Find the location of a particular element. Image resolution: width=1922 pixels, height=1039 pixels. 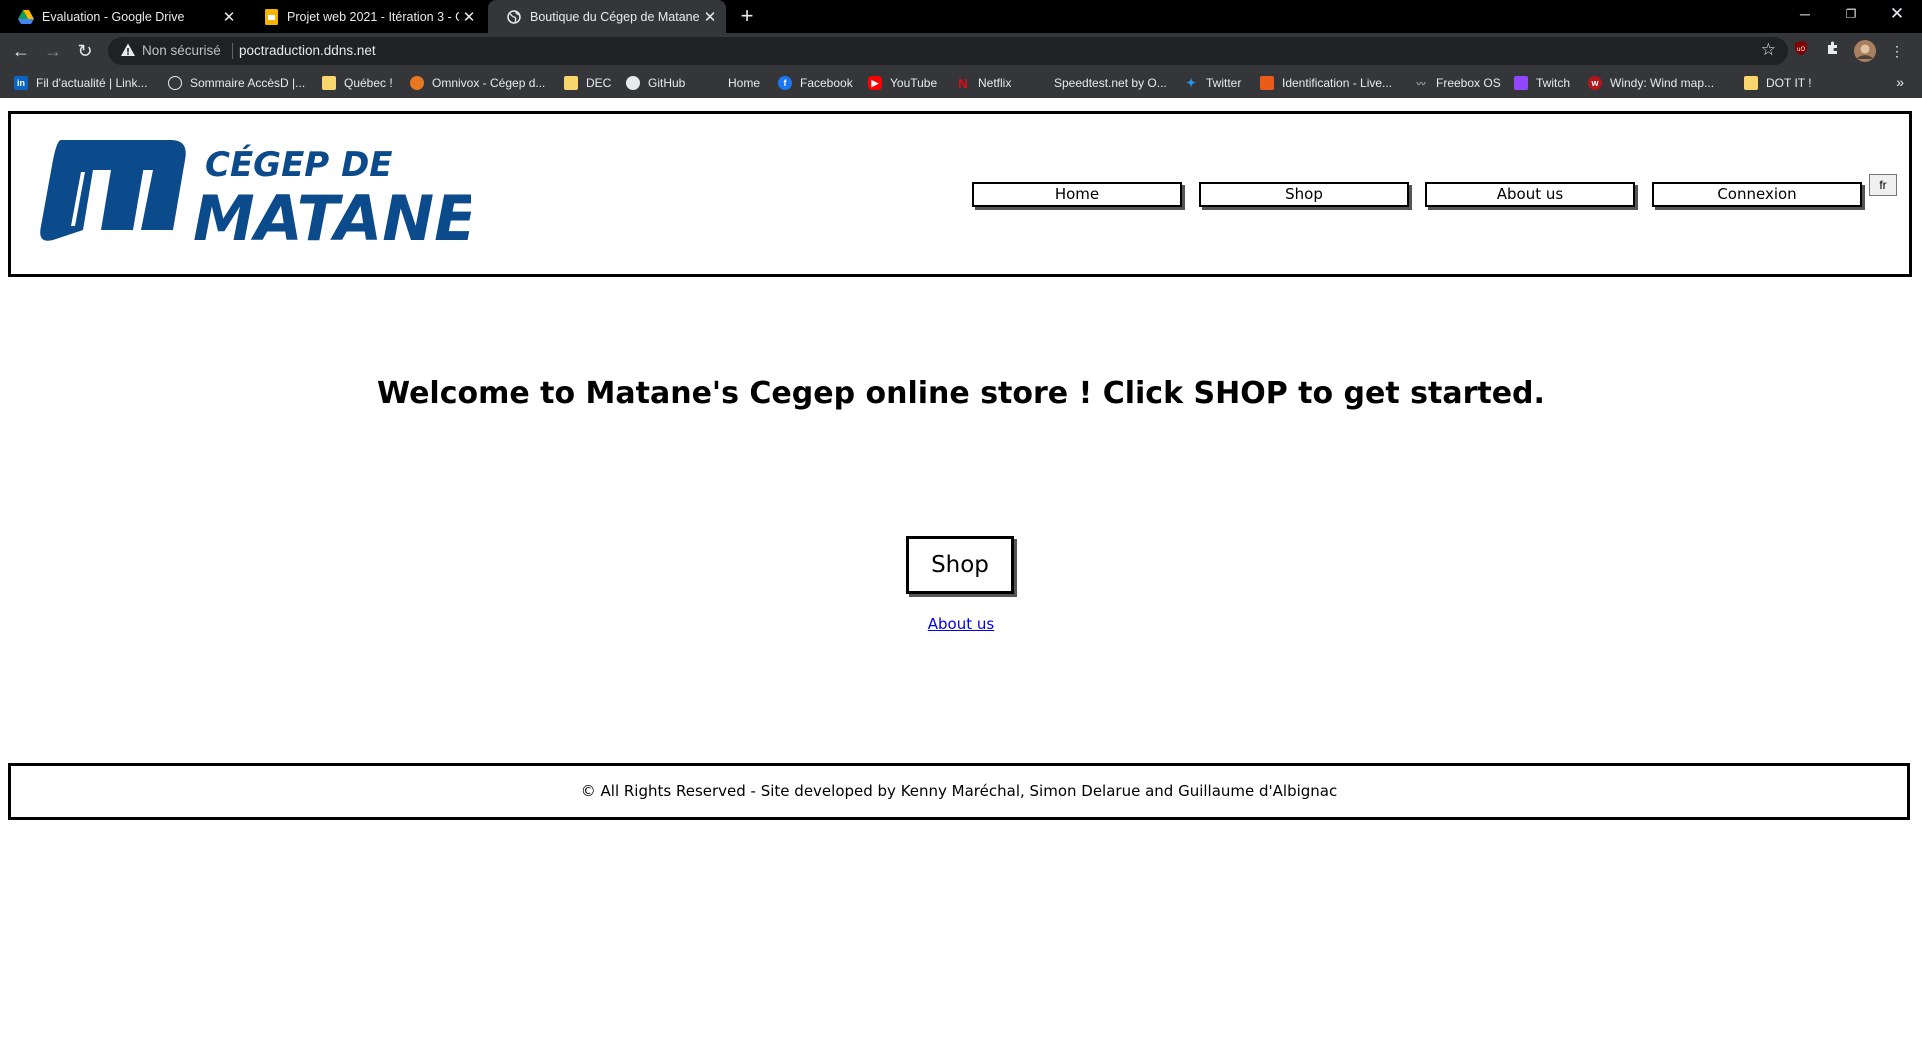

profile-avatar-icon is located at coordinates (1865, 51).